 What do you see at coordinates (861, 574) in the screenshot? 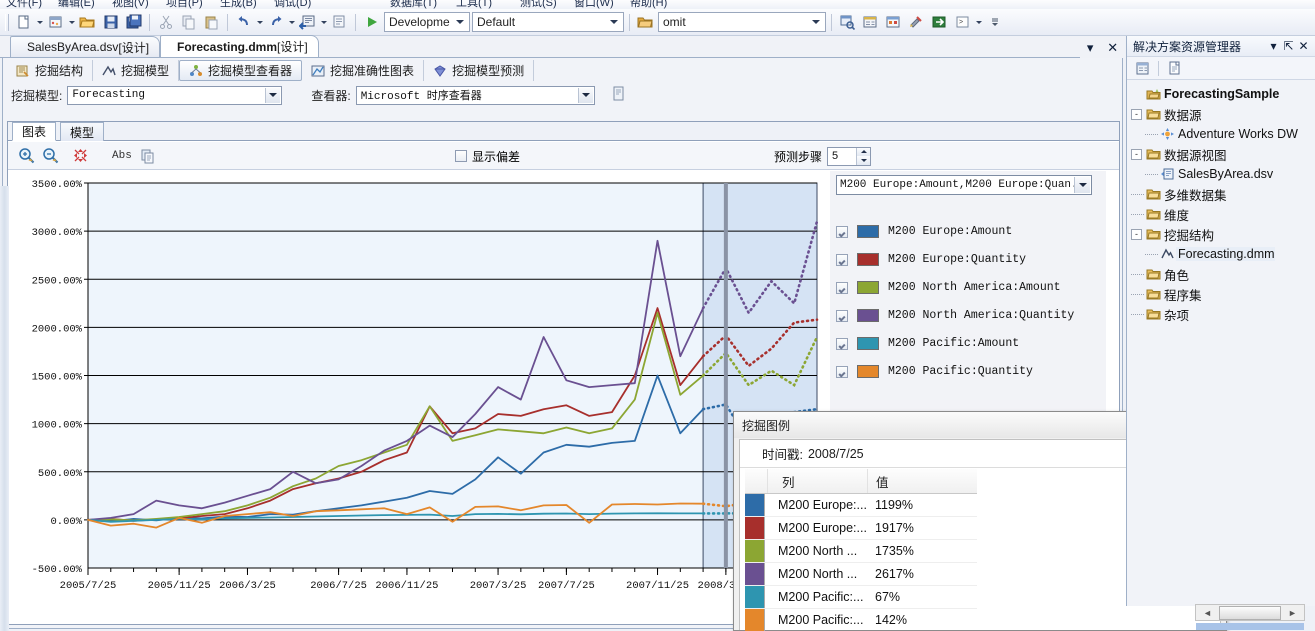
I see `table-row: M200 North ... 2617%` at bounding box center [861, 574].